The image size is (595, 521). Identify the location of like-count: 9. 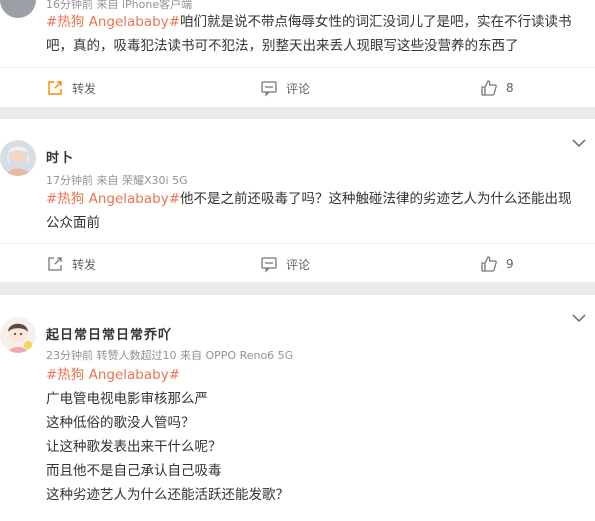
(510, 264).